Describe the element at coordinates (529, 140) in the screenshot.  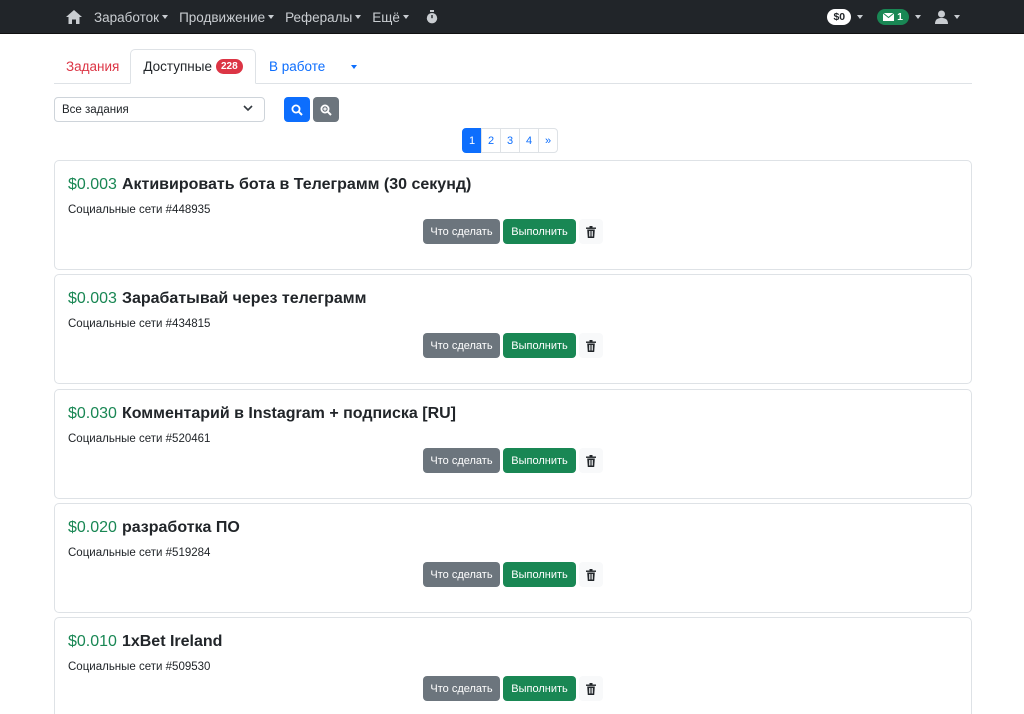
I see `page-4: 4` at that location.